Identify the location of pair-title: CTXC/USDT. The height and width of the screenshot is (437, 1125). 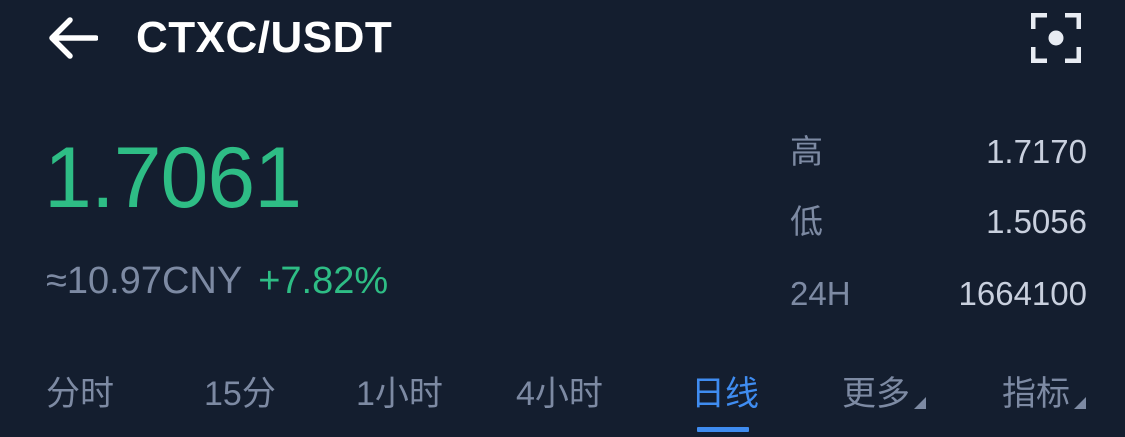
(264, 37).